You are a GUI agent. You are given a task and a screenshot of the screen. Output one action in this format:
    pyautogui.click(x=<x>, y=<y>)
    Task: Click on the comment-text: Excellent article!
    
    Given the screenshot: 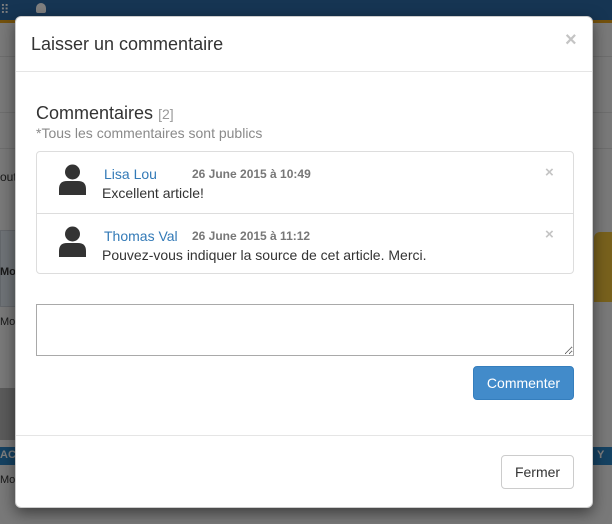 What is the action you would take?
    pyautogui.click(x=153, y=193)
    